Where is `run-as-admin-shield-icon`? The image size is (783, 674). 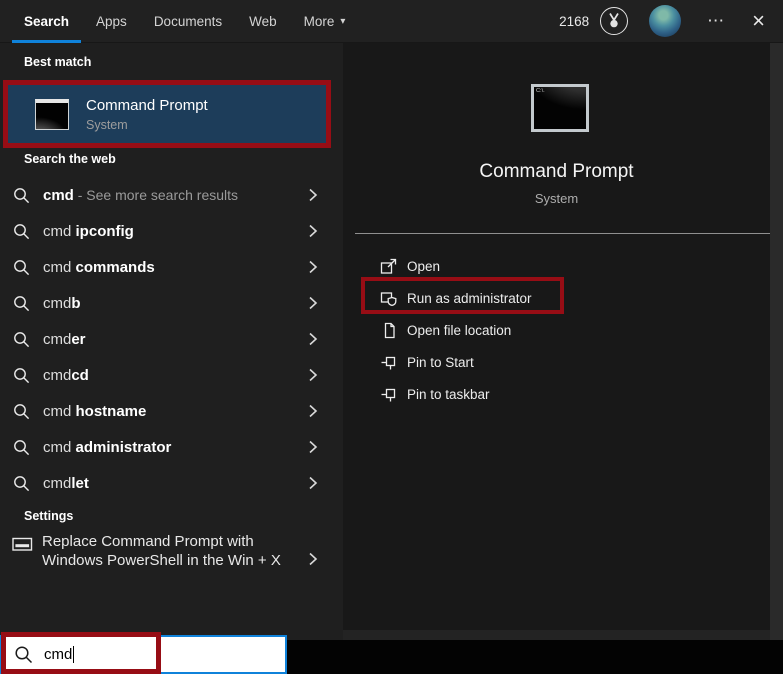 run-as-admin-shield-icon is located at coordinates (388, 298).